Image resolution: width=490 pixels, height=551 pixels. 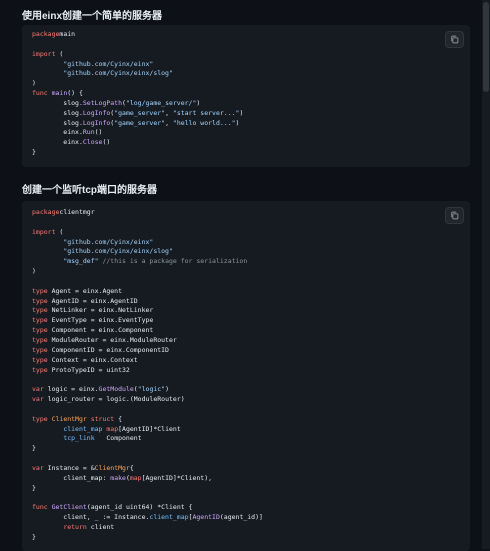 What do you see at coordinates (108, 63) in the screenshot?
I see `code-token: "github.com/Cyinx/einx"` at bounding box center [108, 63].